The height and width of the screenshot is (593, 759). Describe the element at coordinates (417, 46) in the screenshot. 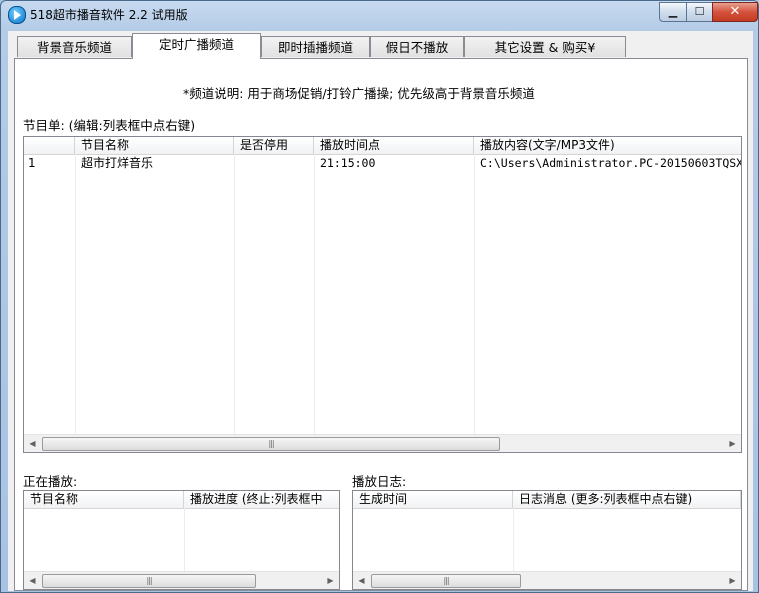

I see `tab-holiday-no-play: 假日不播放` at that location.